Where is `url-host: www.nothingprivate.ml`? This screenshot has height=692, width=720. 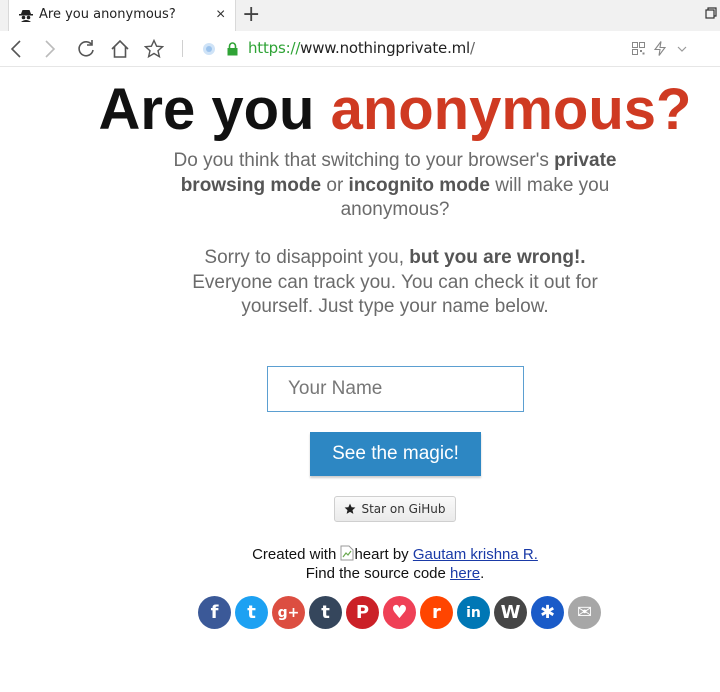
url-host: www.nothingprivate.ml is located at coordinates (385, 48).